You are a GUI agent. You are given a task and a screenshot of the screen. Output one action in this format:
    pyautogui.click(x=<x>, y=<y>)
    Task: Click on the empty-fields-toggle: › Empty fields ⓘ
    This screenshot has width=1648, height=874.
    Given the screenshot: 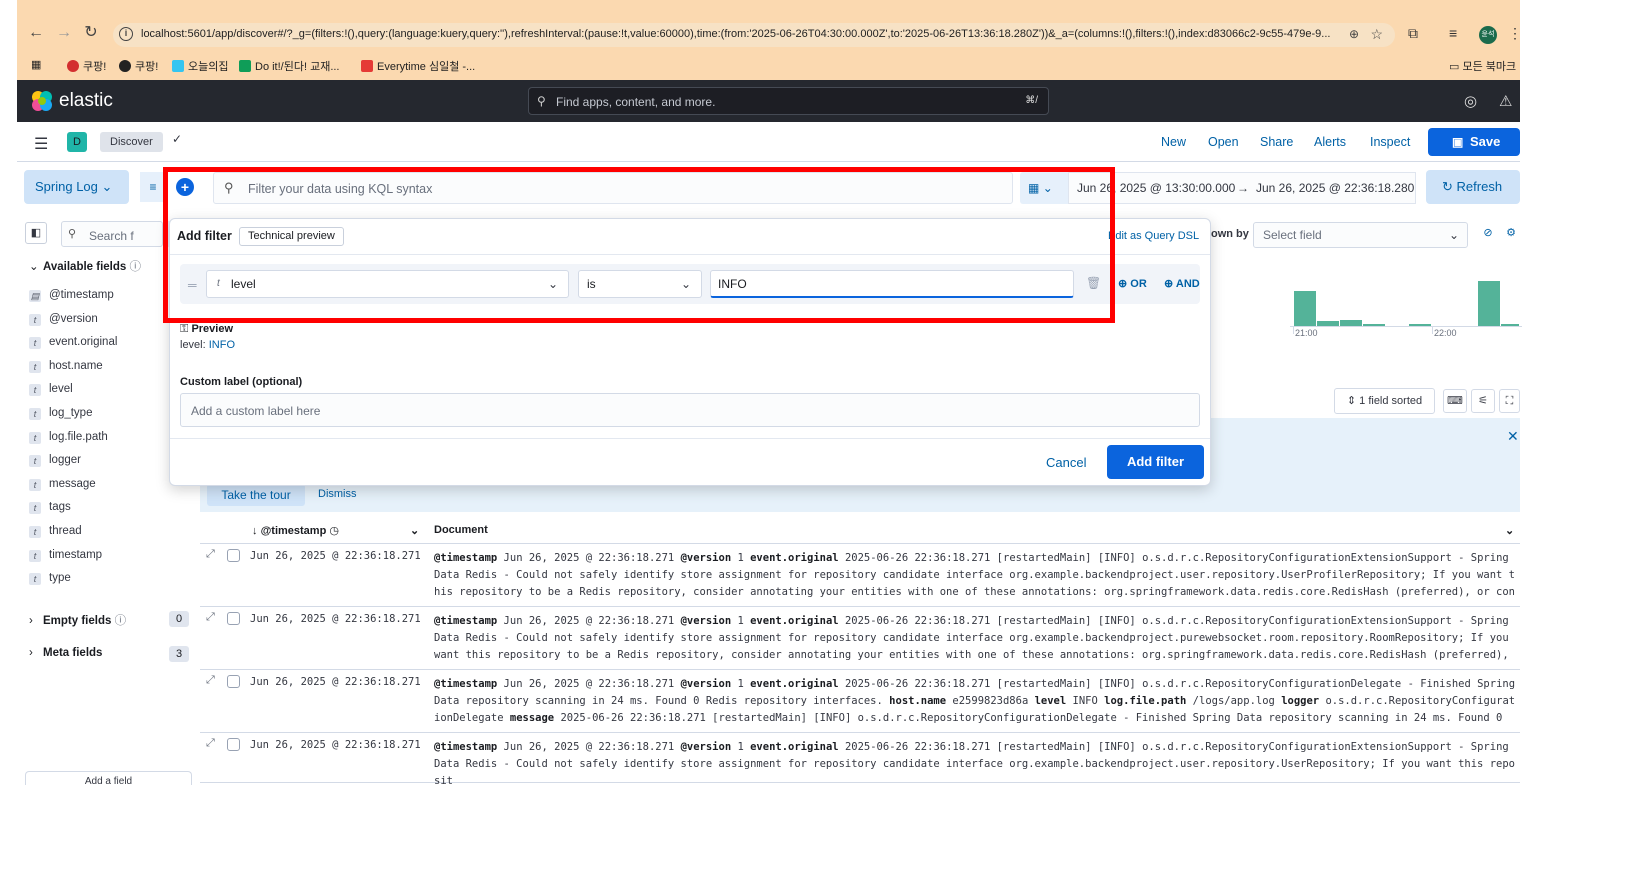 What is the action you would take?
    pyautogui.click(x=77, y=620)
    